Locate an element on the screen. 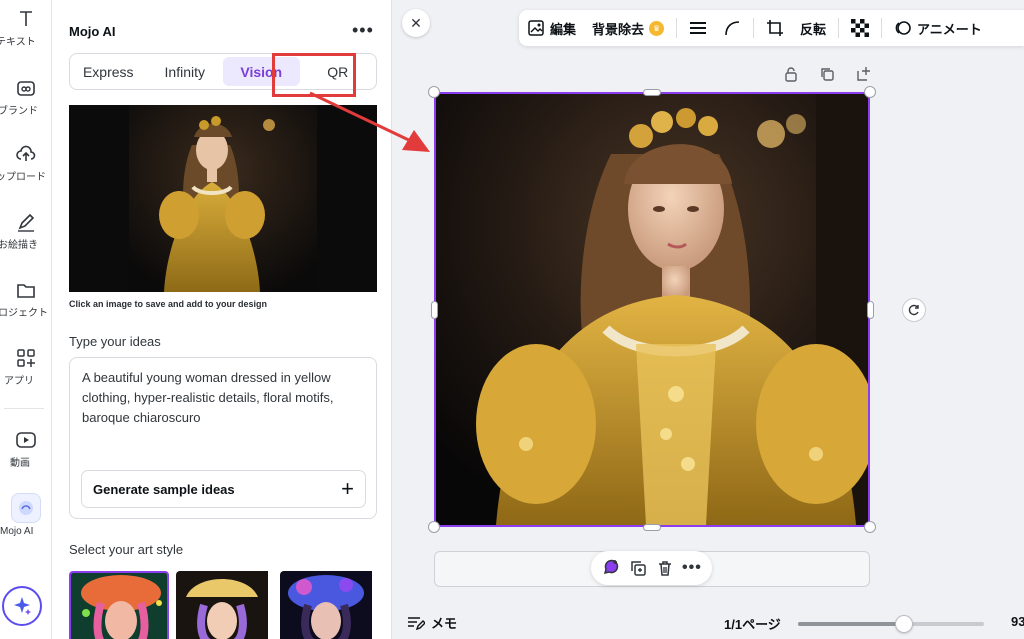 This screenshot has width=1024, height=639. more-icon: ••• is located at coordinates (692, 568).